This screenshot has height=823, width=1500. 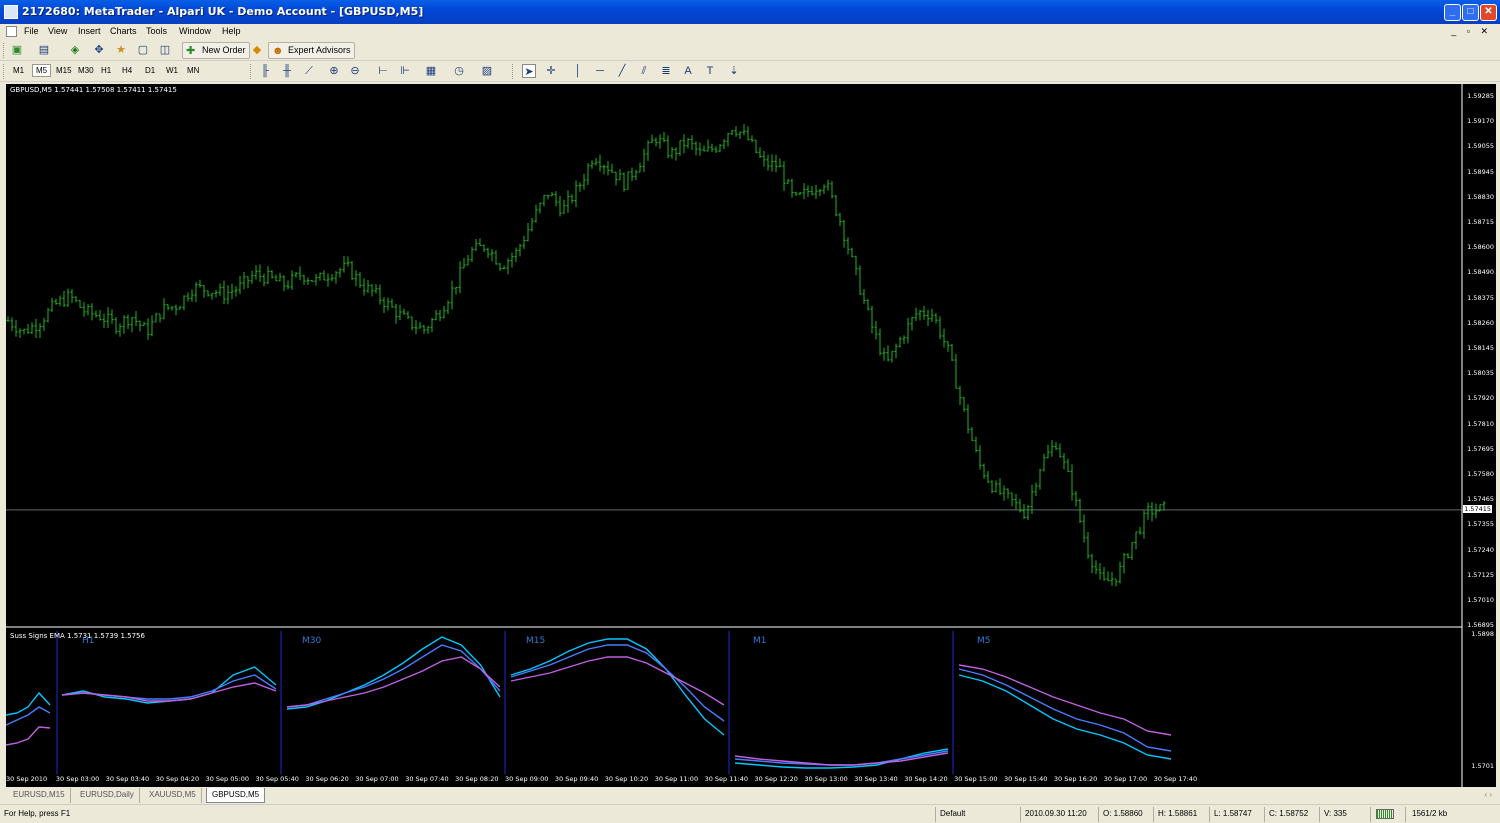 I want to click on zoom-out-icon: ⊖, so click(x=355, y=71).